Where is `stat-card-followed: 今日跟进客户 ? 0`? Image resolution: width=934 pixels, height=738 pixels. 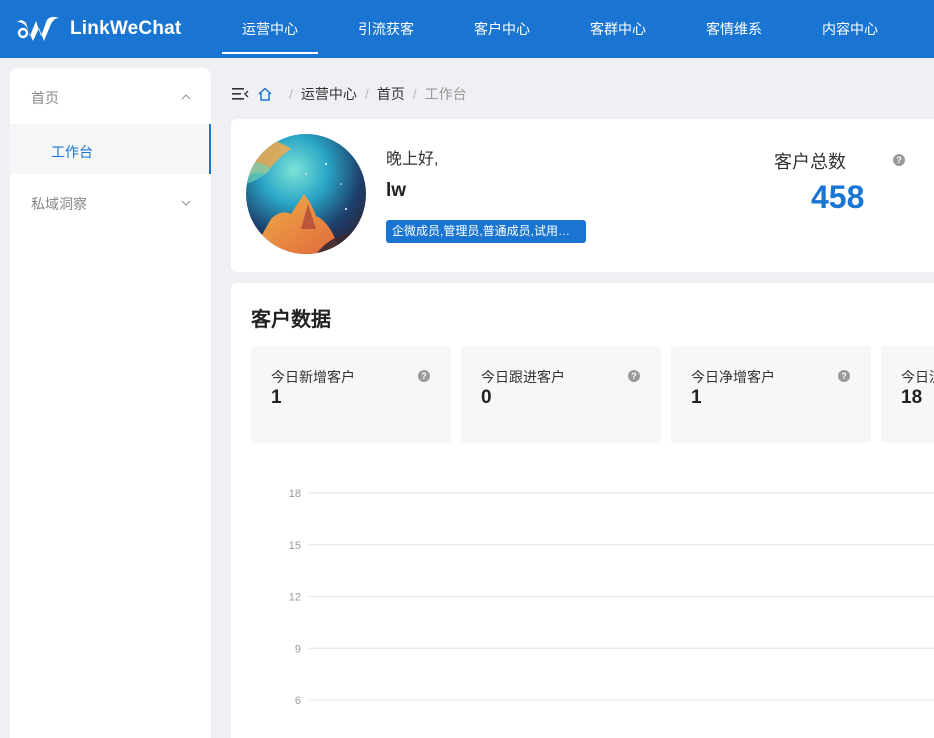
stat-card-followed: 今日跟进客户 ? 0 is located at coordinates (561, 394).